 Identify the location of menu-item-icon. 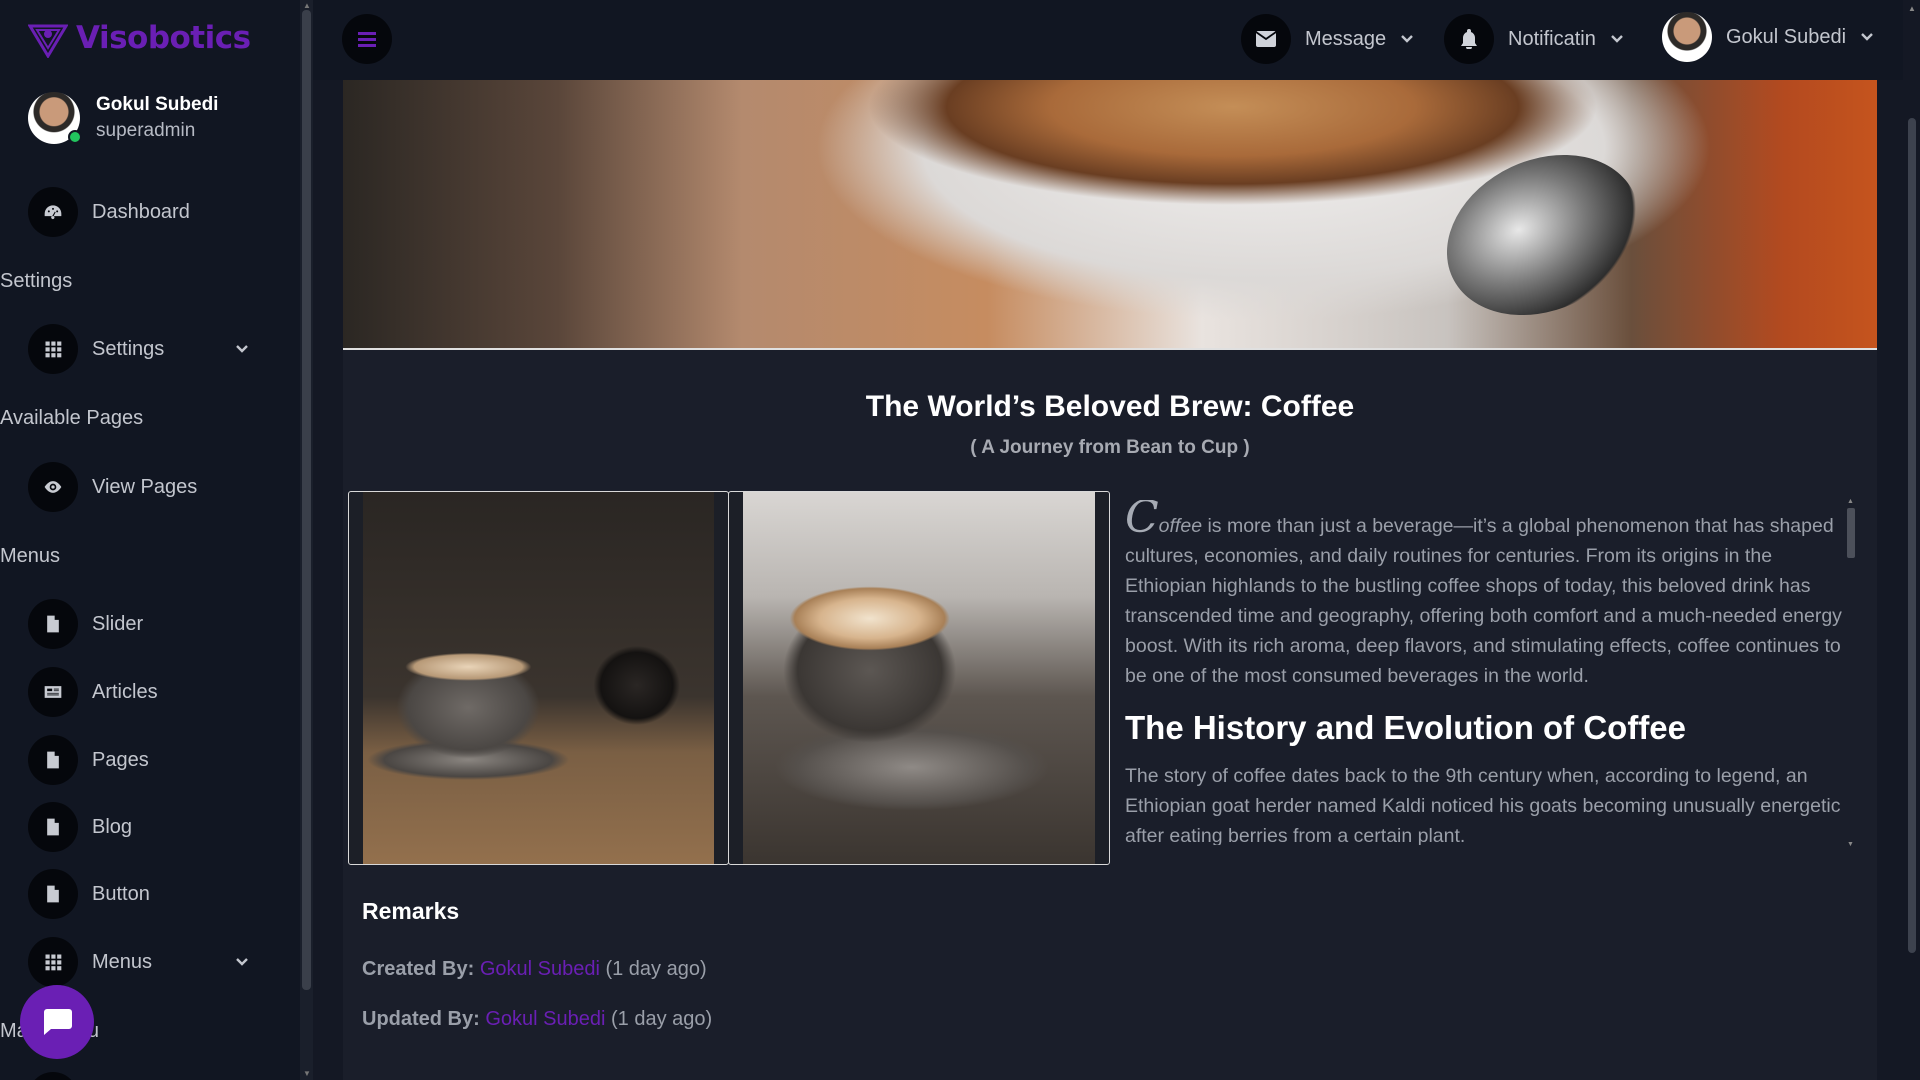
(53, 1076).